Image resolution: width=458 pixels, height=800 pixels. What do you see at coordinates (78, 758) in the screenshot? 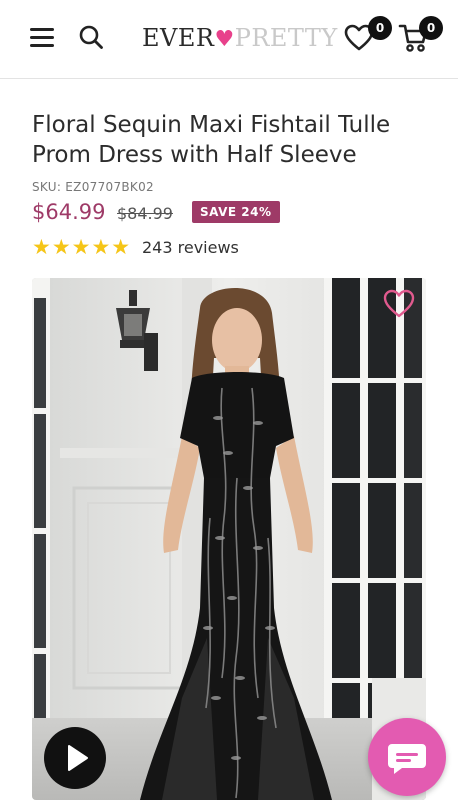
I see `play-icon` at bounding box center [78, 758].